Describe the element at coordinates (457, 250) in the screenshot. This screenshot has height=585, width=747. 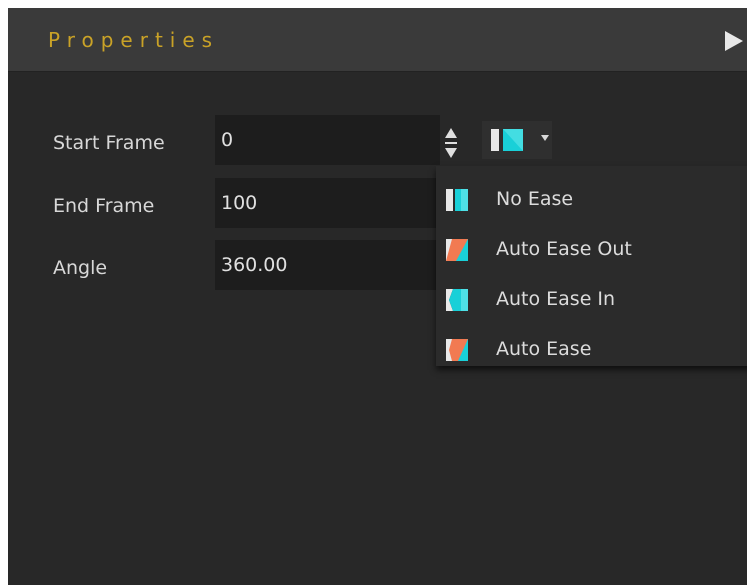
I see `auto-ease-out-icon` at that location.